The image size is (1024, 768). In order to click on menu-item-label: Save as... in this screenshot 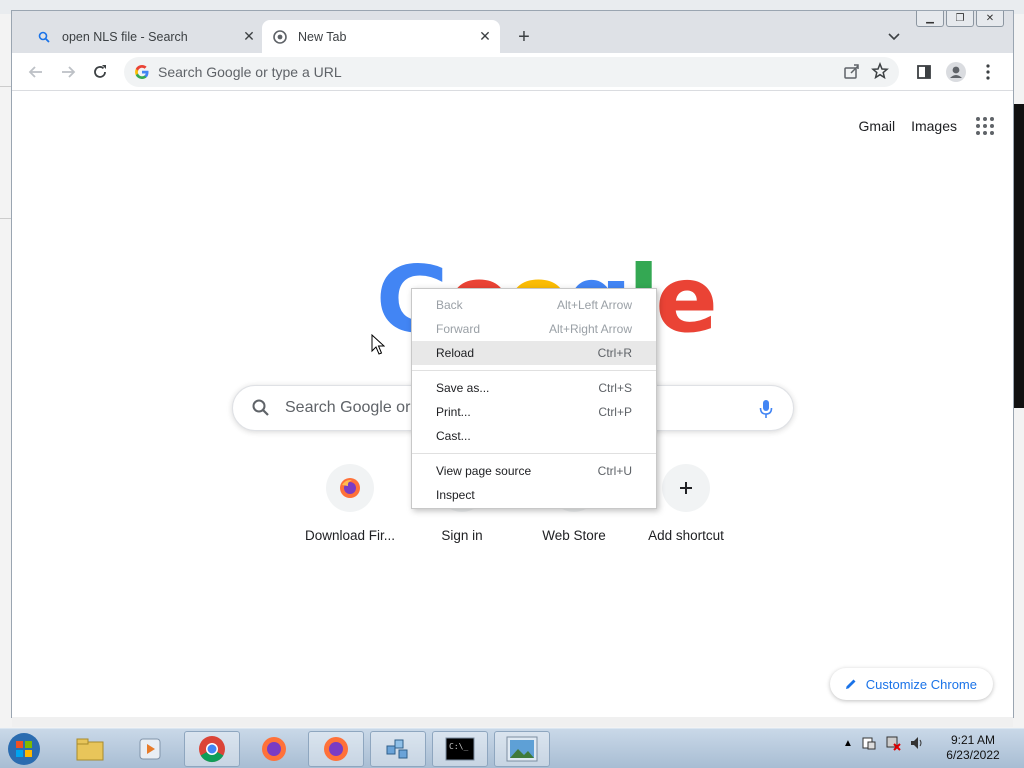, I will do `click(463, 388)`.